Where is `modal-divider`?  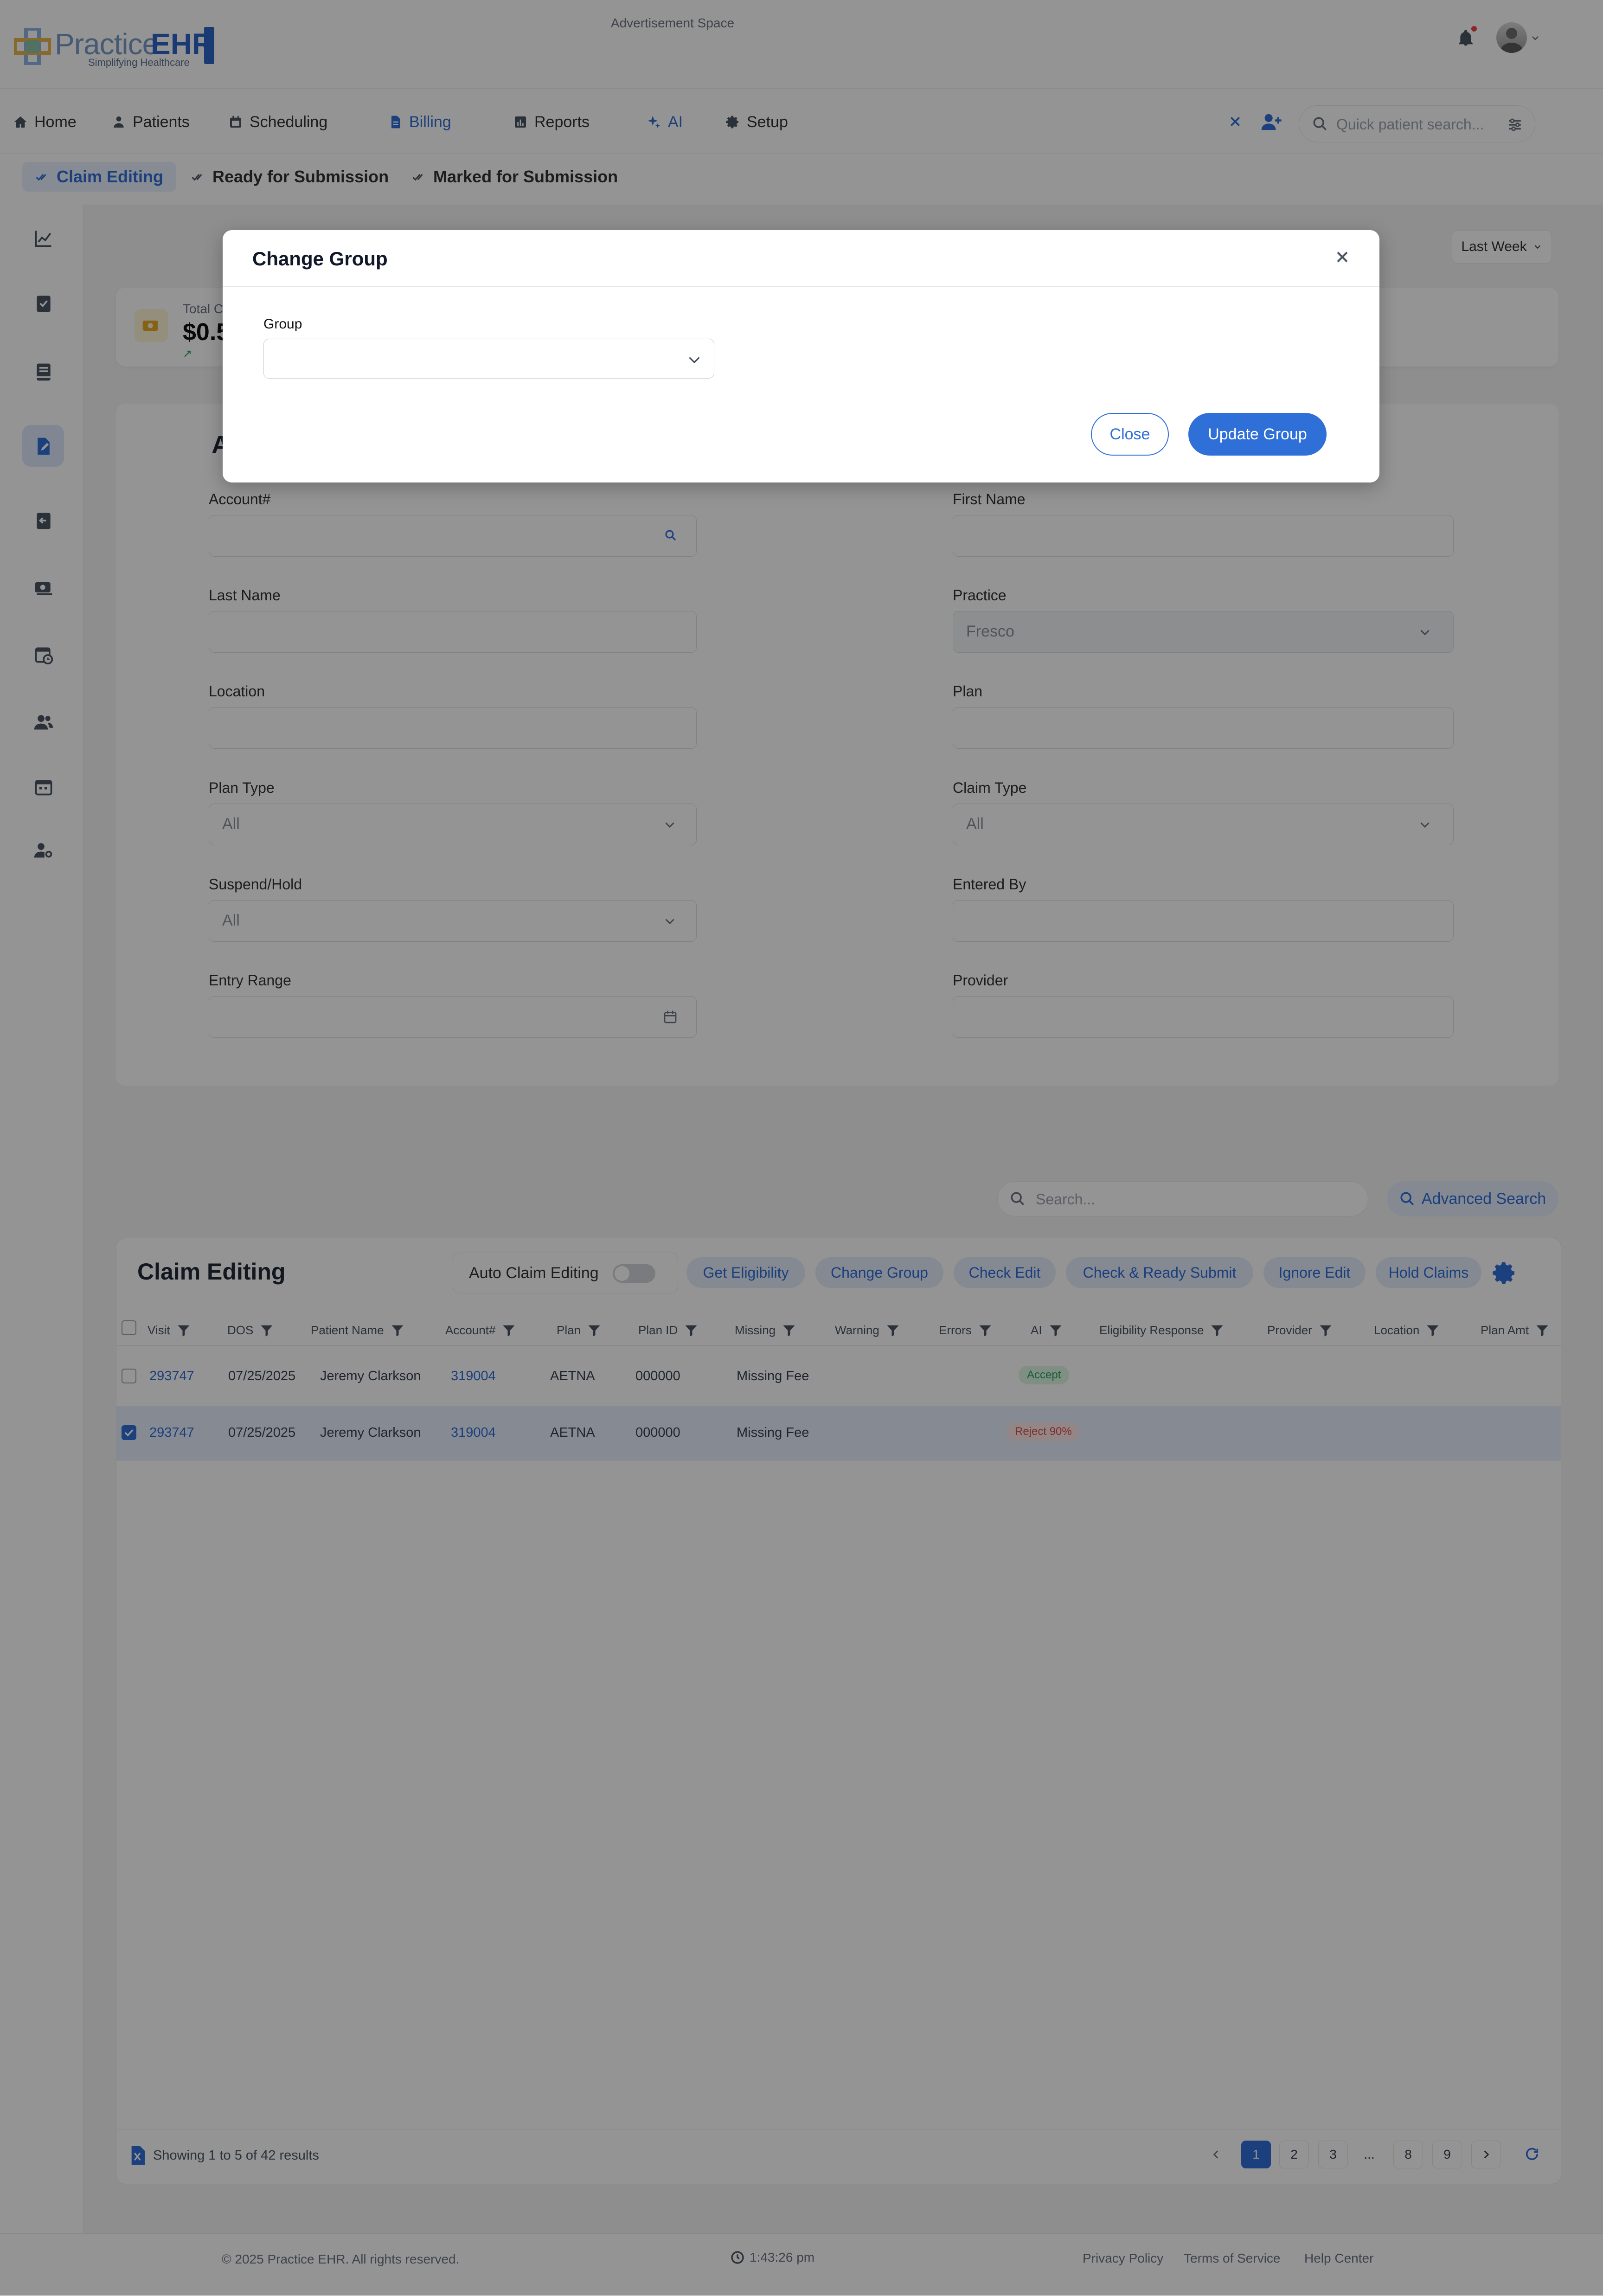
modal-divider is located at coordinates (801, 286).